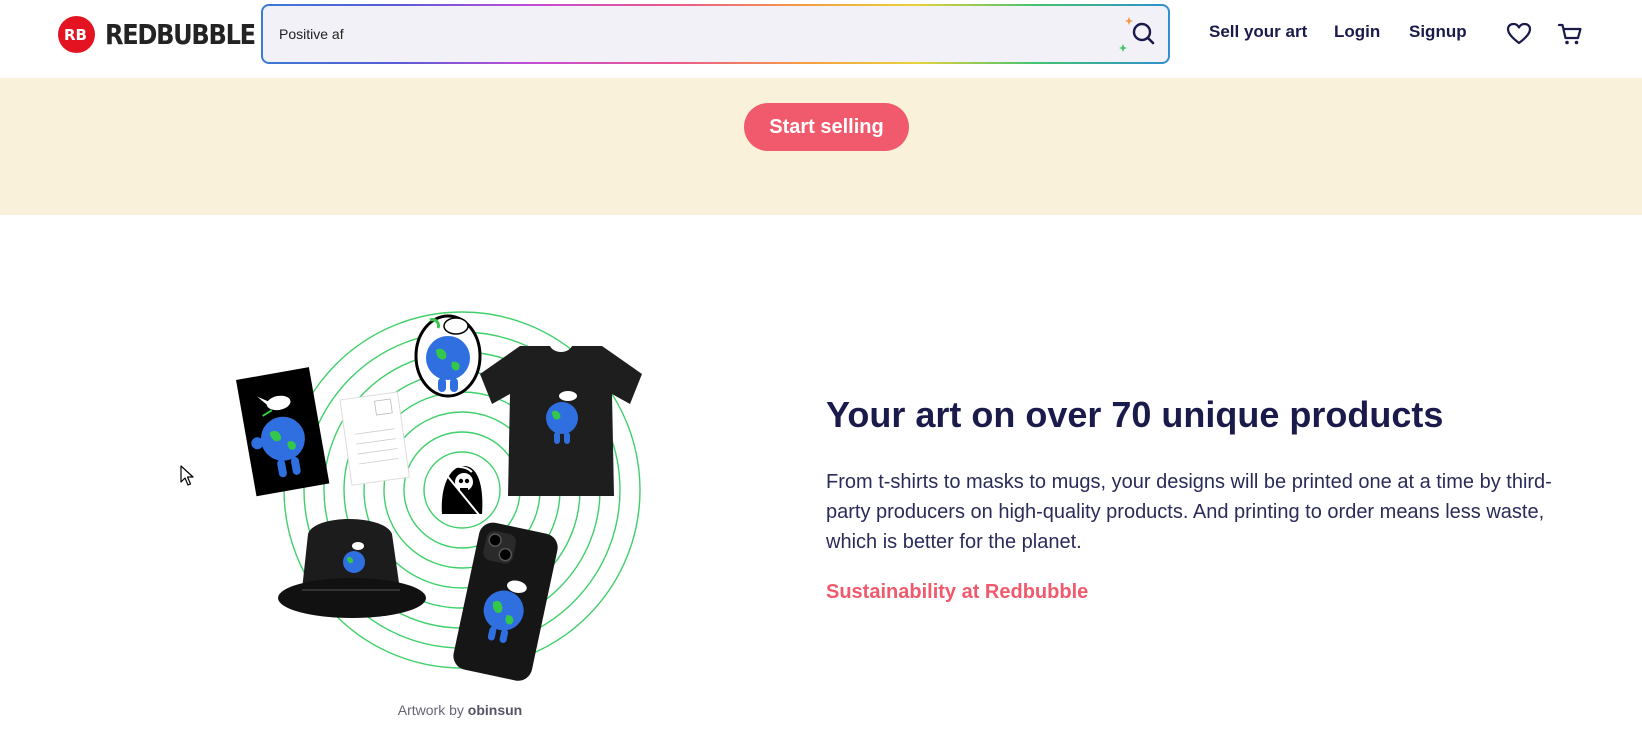 The image size is (1642, 754). Describe the element at coordinates (495, 710) in the screenshot. I see `artwork-artist-link: obinsun` at that location.